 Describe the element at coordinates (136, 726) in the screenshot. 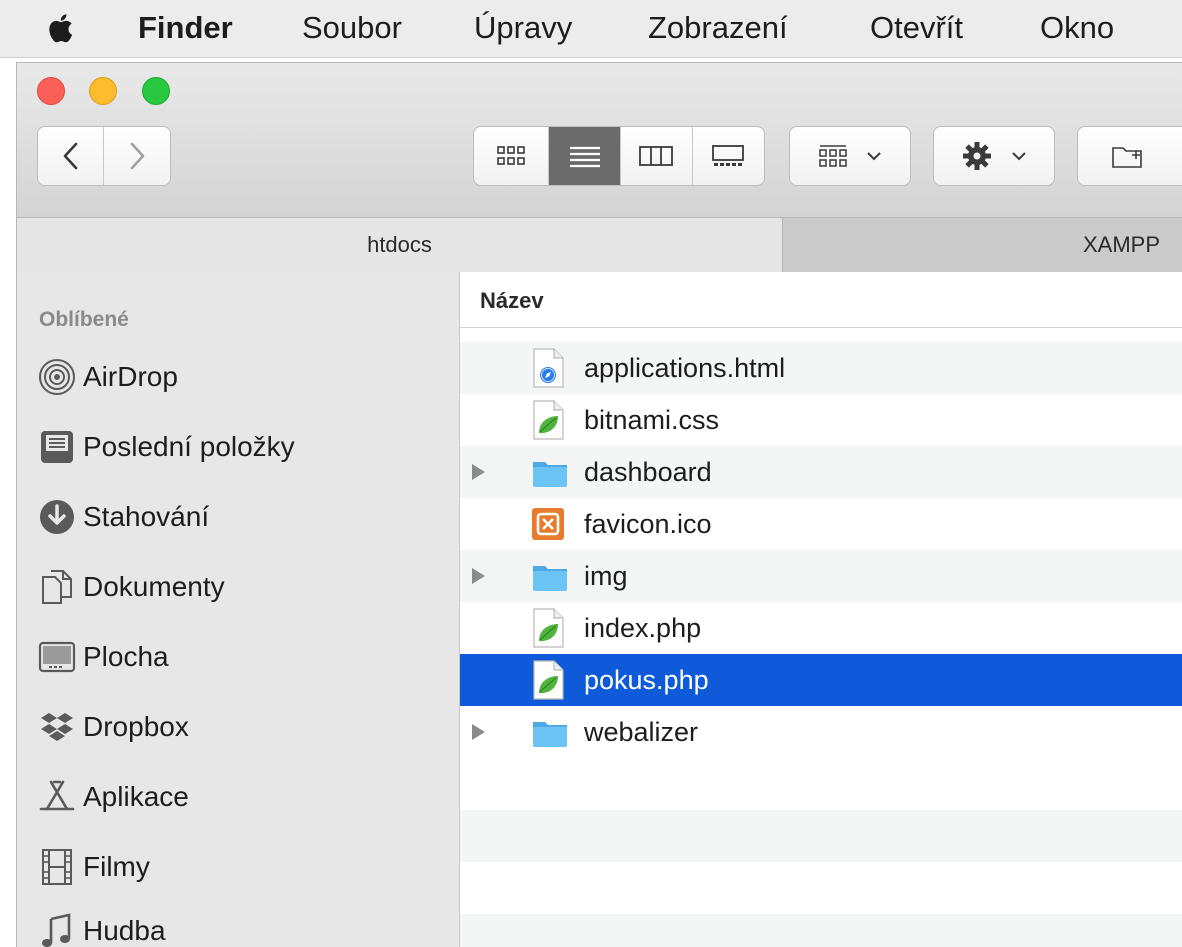

I see `sidebar-item-label: Dropbox` at that location.